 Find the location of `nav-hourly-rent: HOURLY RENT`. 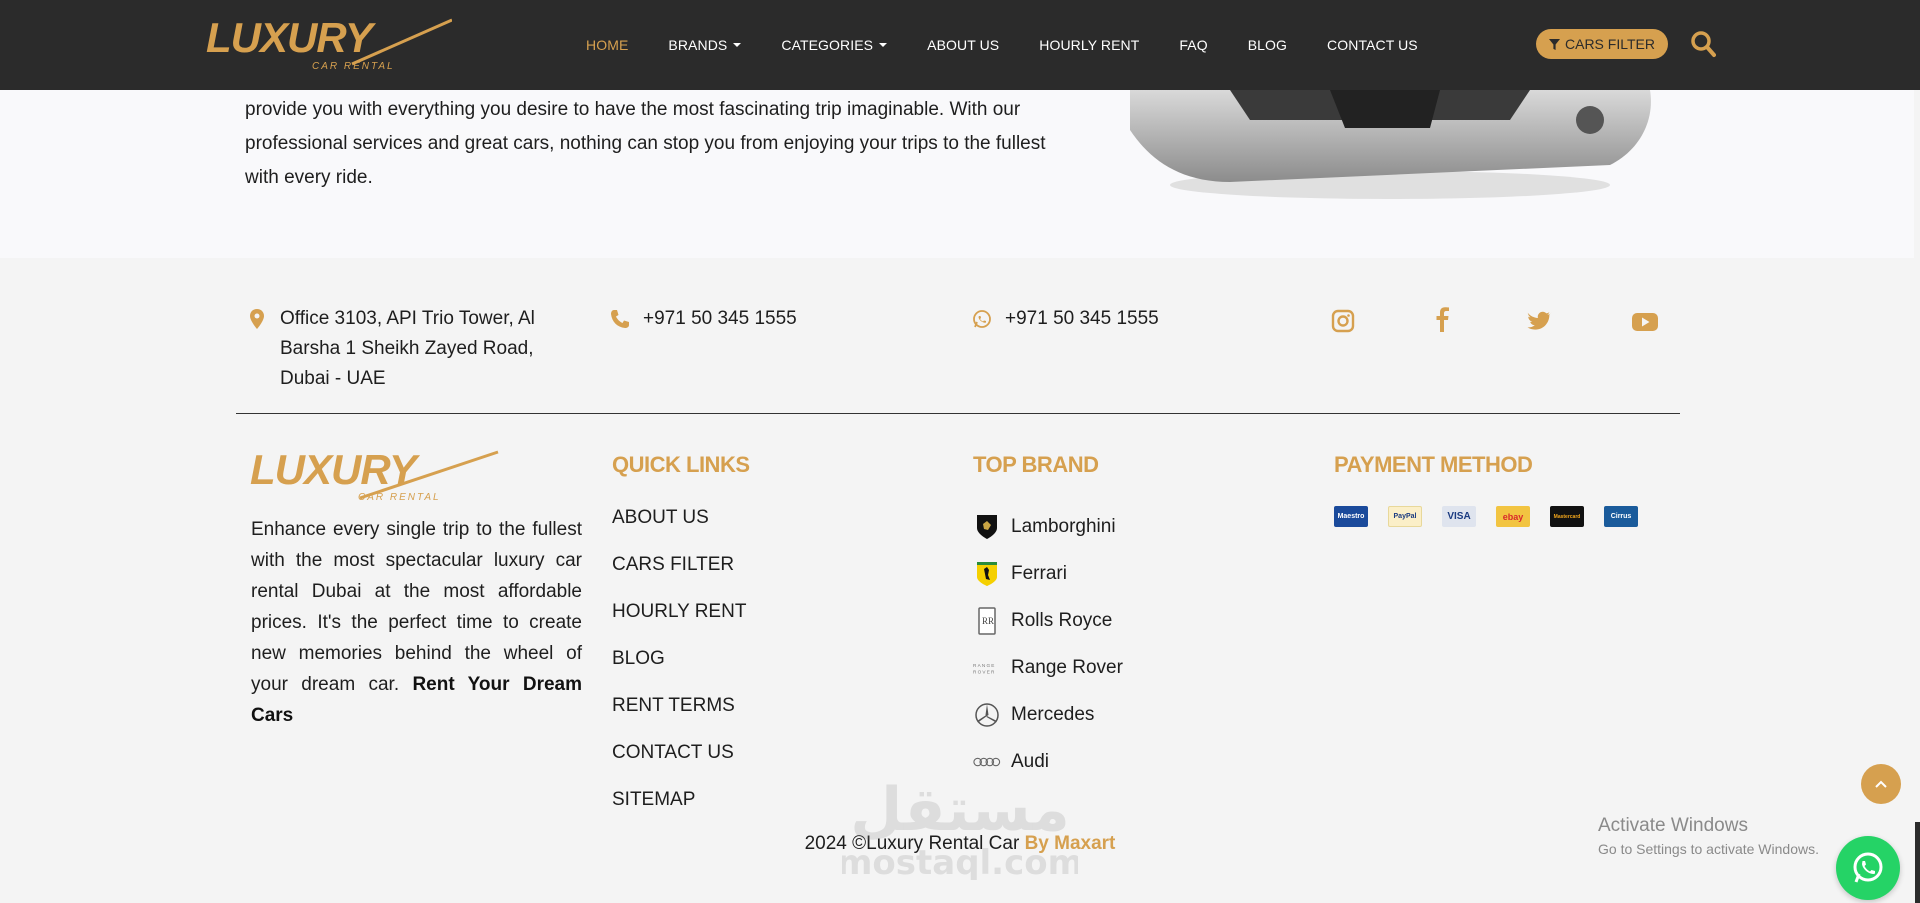

nav-hourly-rent: HOURLY RENT is located at coordinates (1089, 45).